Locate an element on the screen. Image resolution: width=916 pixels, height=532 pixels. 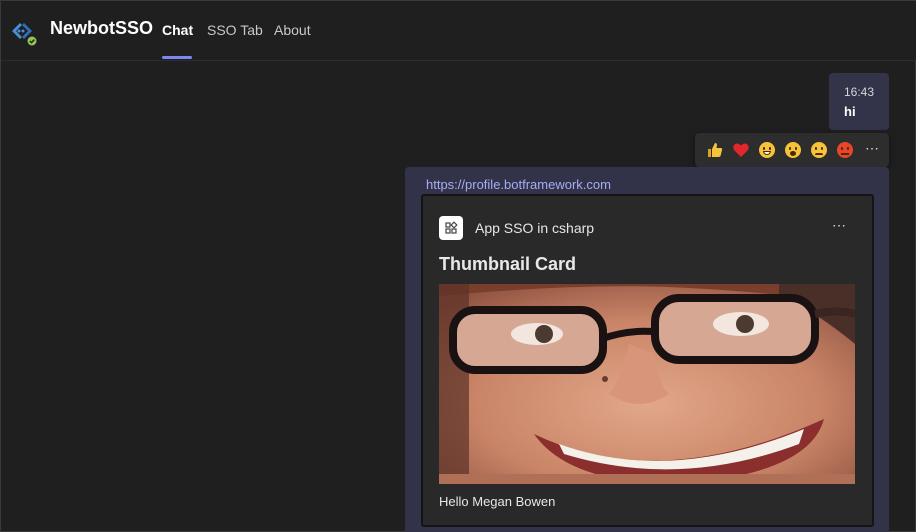
active-tab-indicator is located at coordinates (177, 57).